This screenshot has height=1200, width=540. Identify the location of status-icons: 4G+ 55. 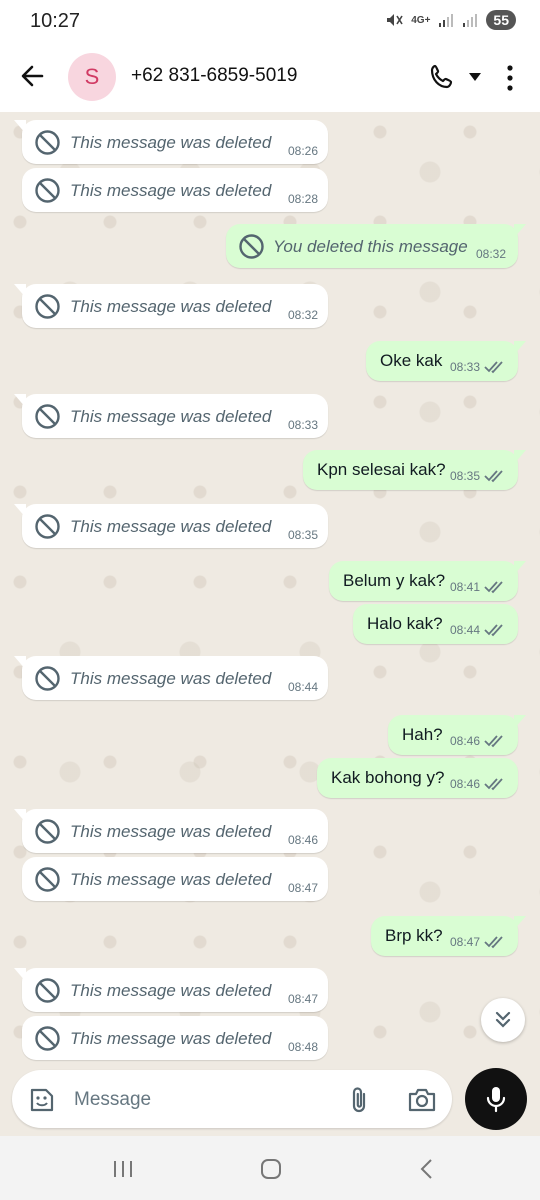
(450, 20).